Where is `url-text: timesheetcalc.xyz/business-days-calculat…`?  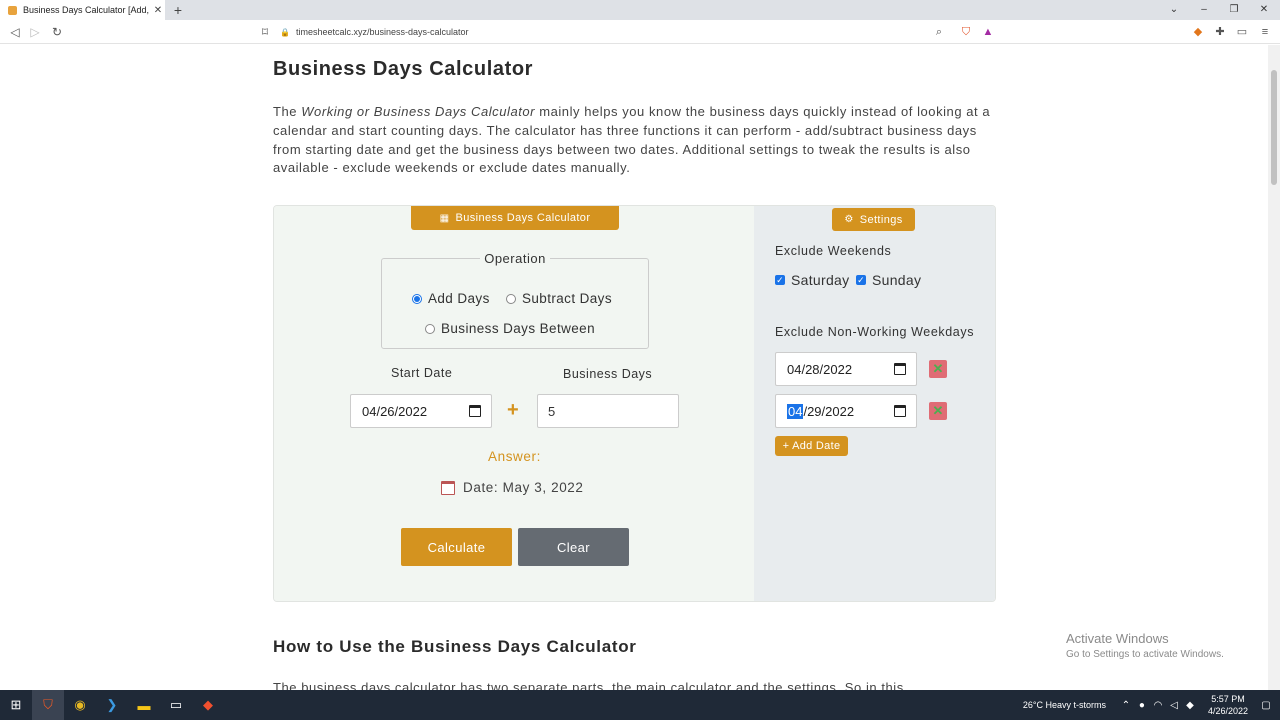 url-text: timesheetcalc.xyz/business-days-calculat… is located at coordinates (382, 32).